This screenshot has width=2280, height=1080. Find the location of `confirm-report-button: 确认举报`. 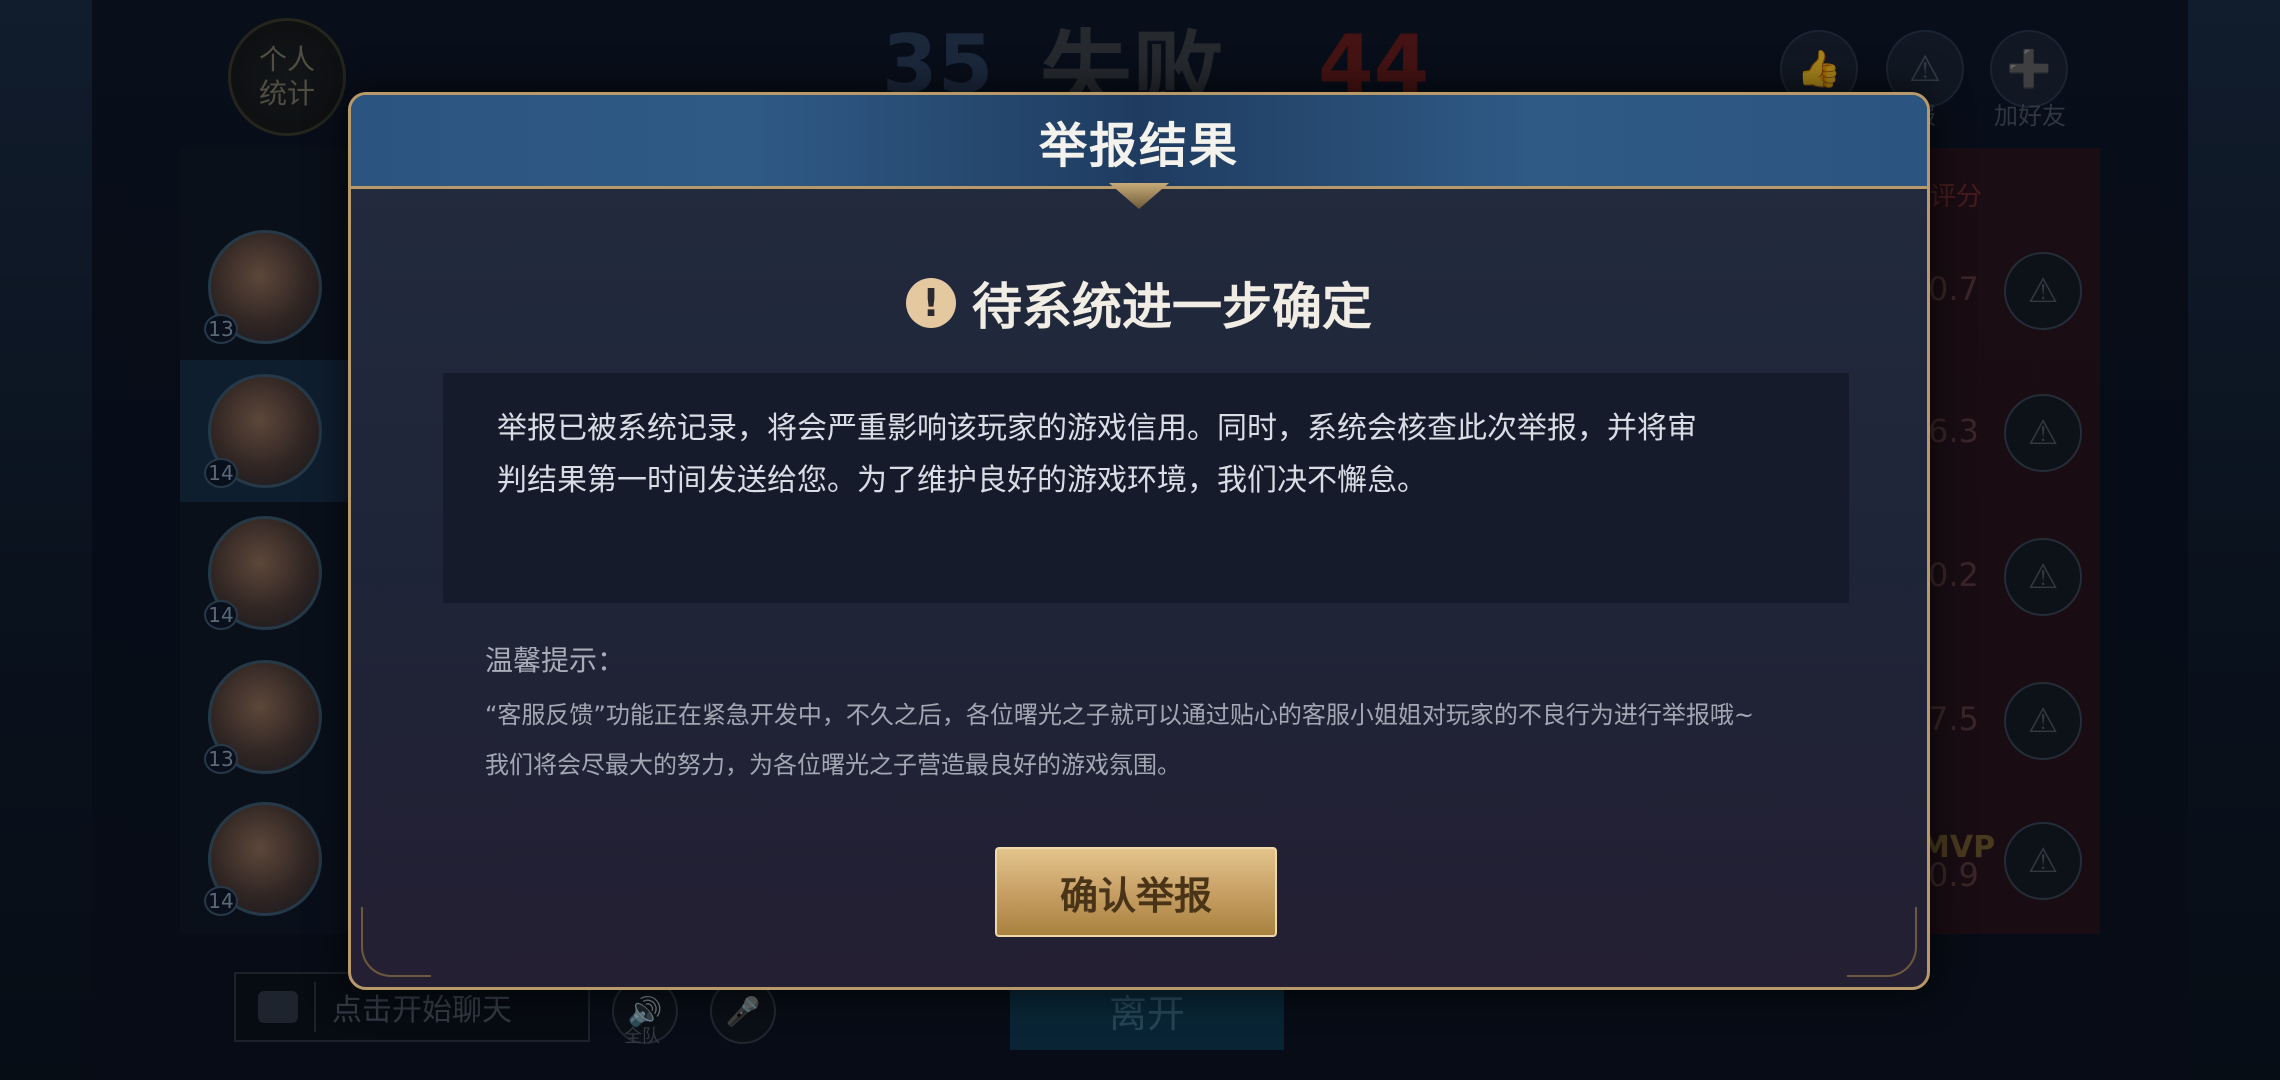

confirm-report-button: 确认举报 is located at coordinates (1136, 892).